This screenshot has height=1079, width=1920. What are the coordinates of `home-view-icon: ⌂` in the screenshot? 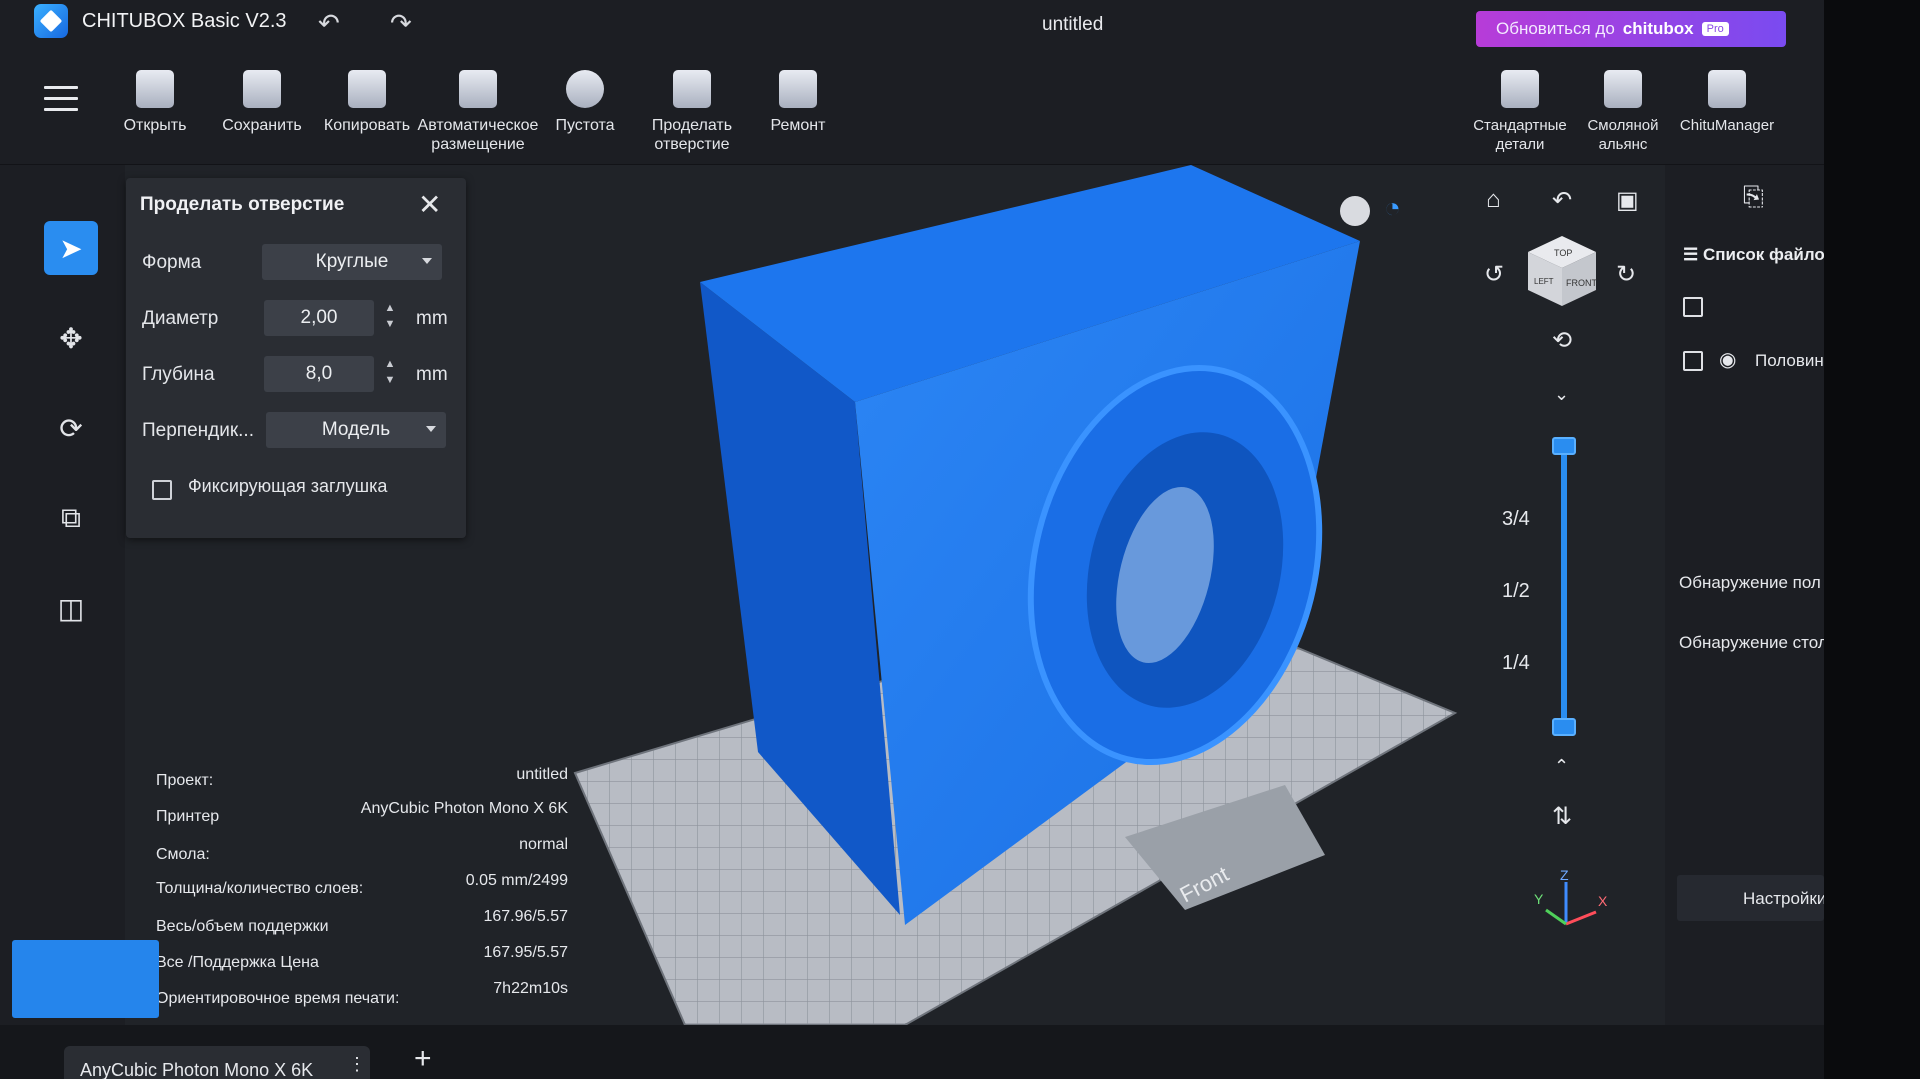 It's located at (1493, 200).